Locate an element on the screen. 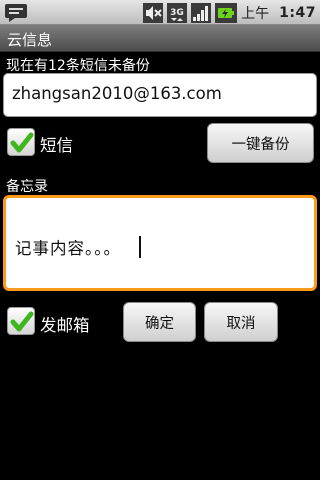 The width and height of the screenshot is (320, 480). network-label: 3G is located at coordinates (177, 13).